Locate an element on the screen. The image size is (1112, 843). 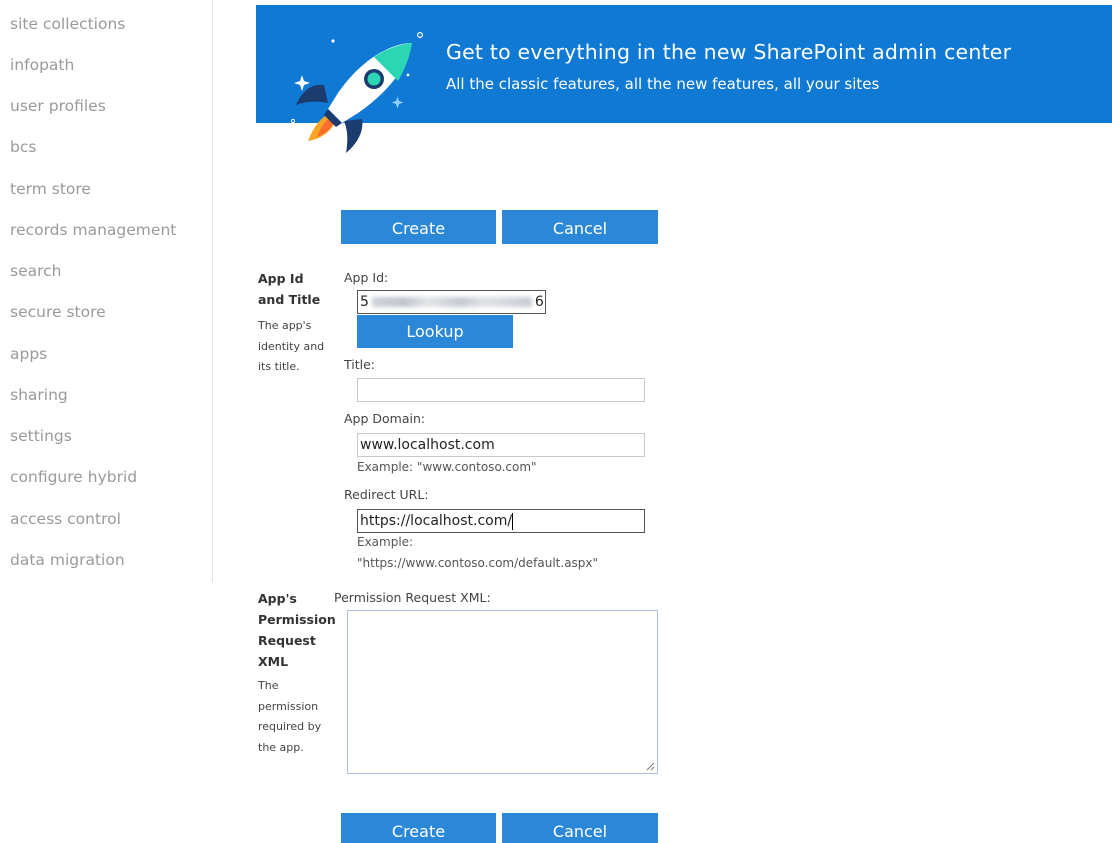
nav-item-records-management: records management is located at coordinates (93, 230).